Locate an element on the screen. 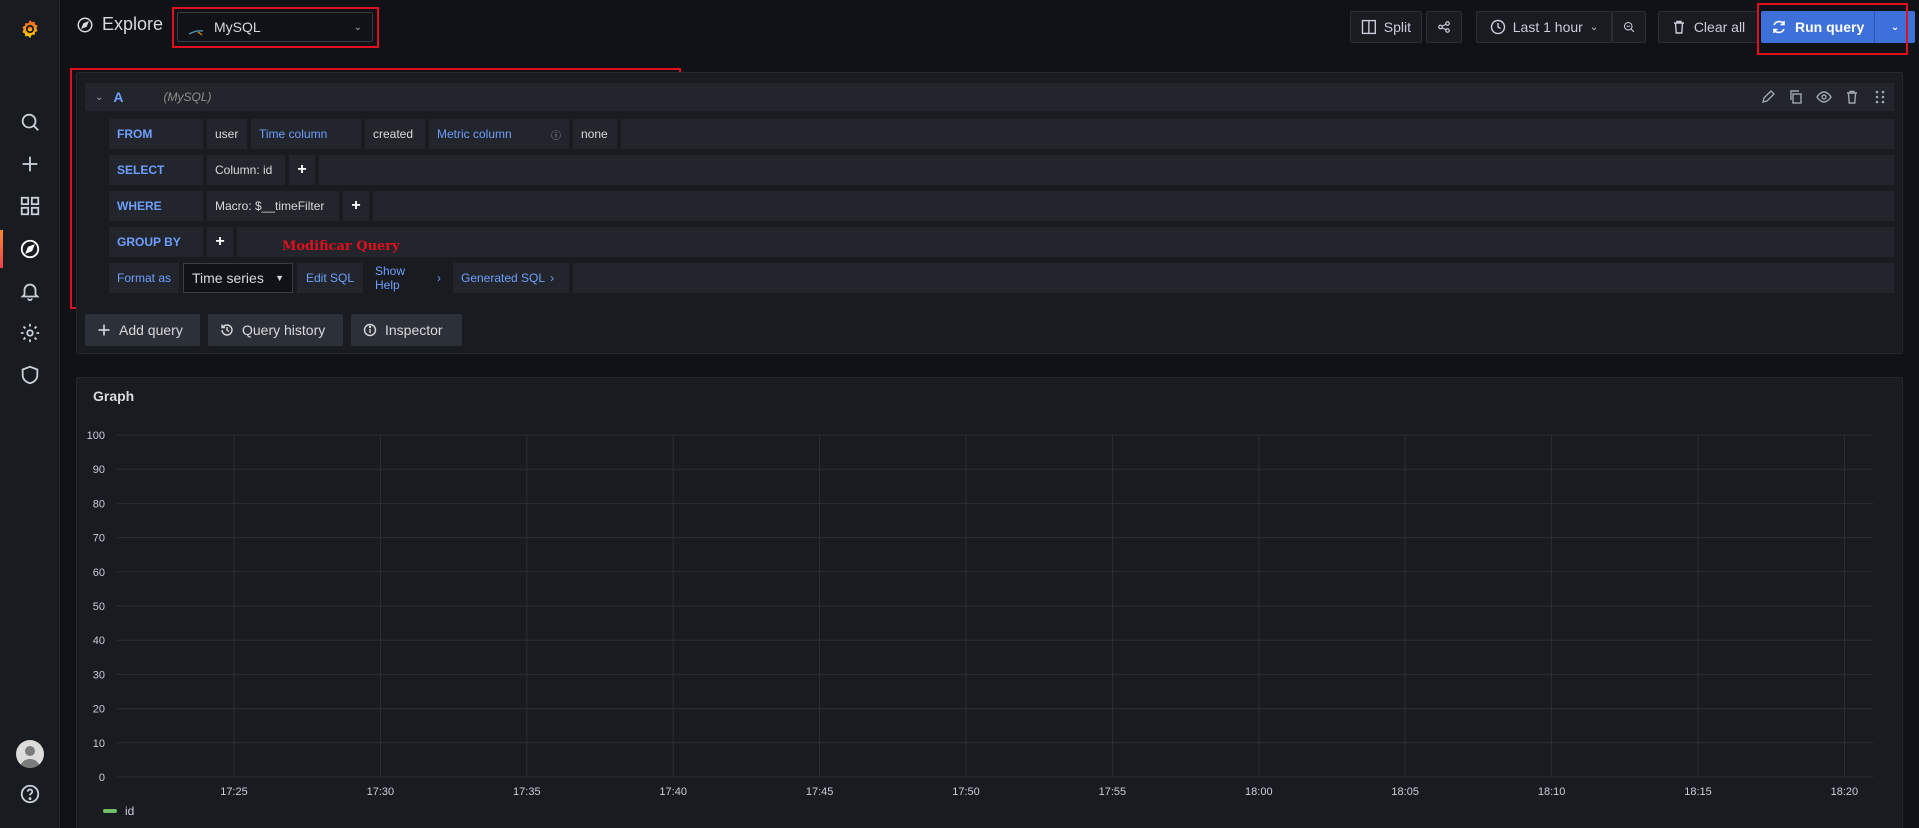 This screenshot has width=1919, height=828. info-icon is located at coordinates (370, 330).